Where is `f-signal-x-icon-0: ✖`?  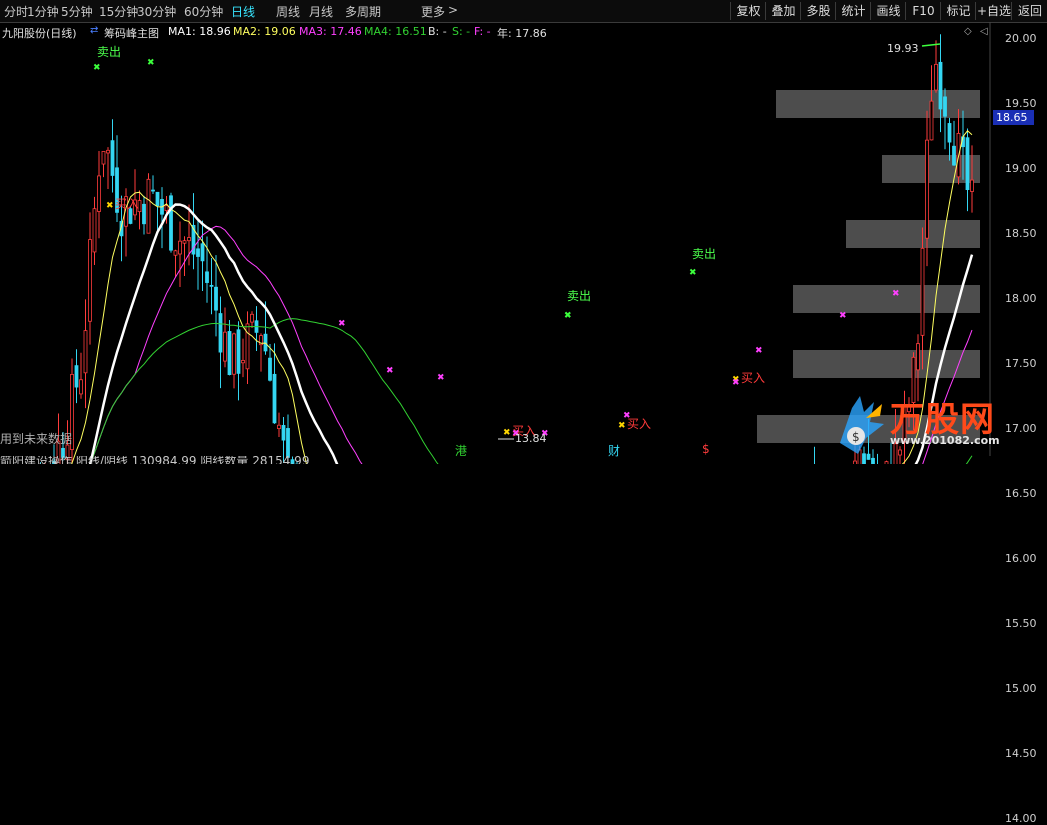
f-signal-x-icon-0: ✖ is located at coordinates (342, 324).